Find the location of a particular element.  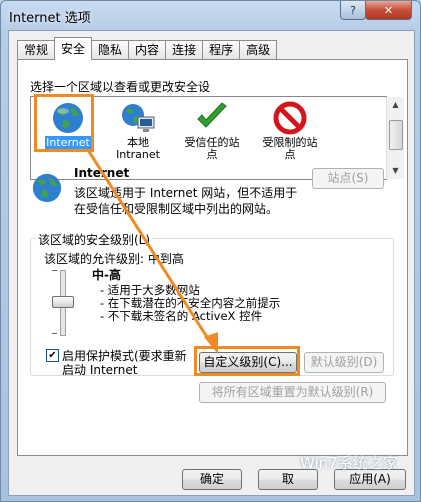

scroll-thumb is located at coordinates (396, 135).